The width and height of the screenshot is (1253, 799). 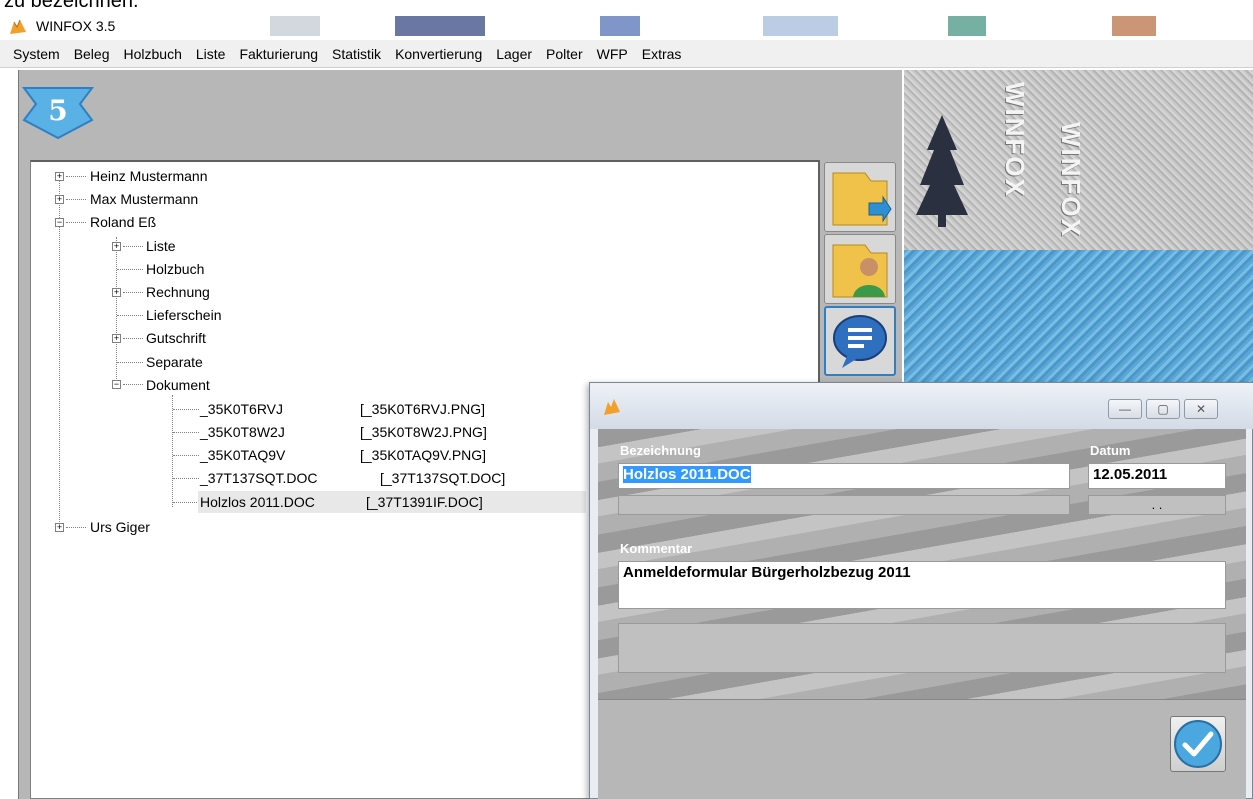 What do you see at coordinates (76, 26) in the screenshot?
I see `window-title: WINFOX 3.5` at bounding box center [76, 26].